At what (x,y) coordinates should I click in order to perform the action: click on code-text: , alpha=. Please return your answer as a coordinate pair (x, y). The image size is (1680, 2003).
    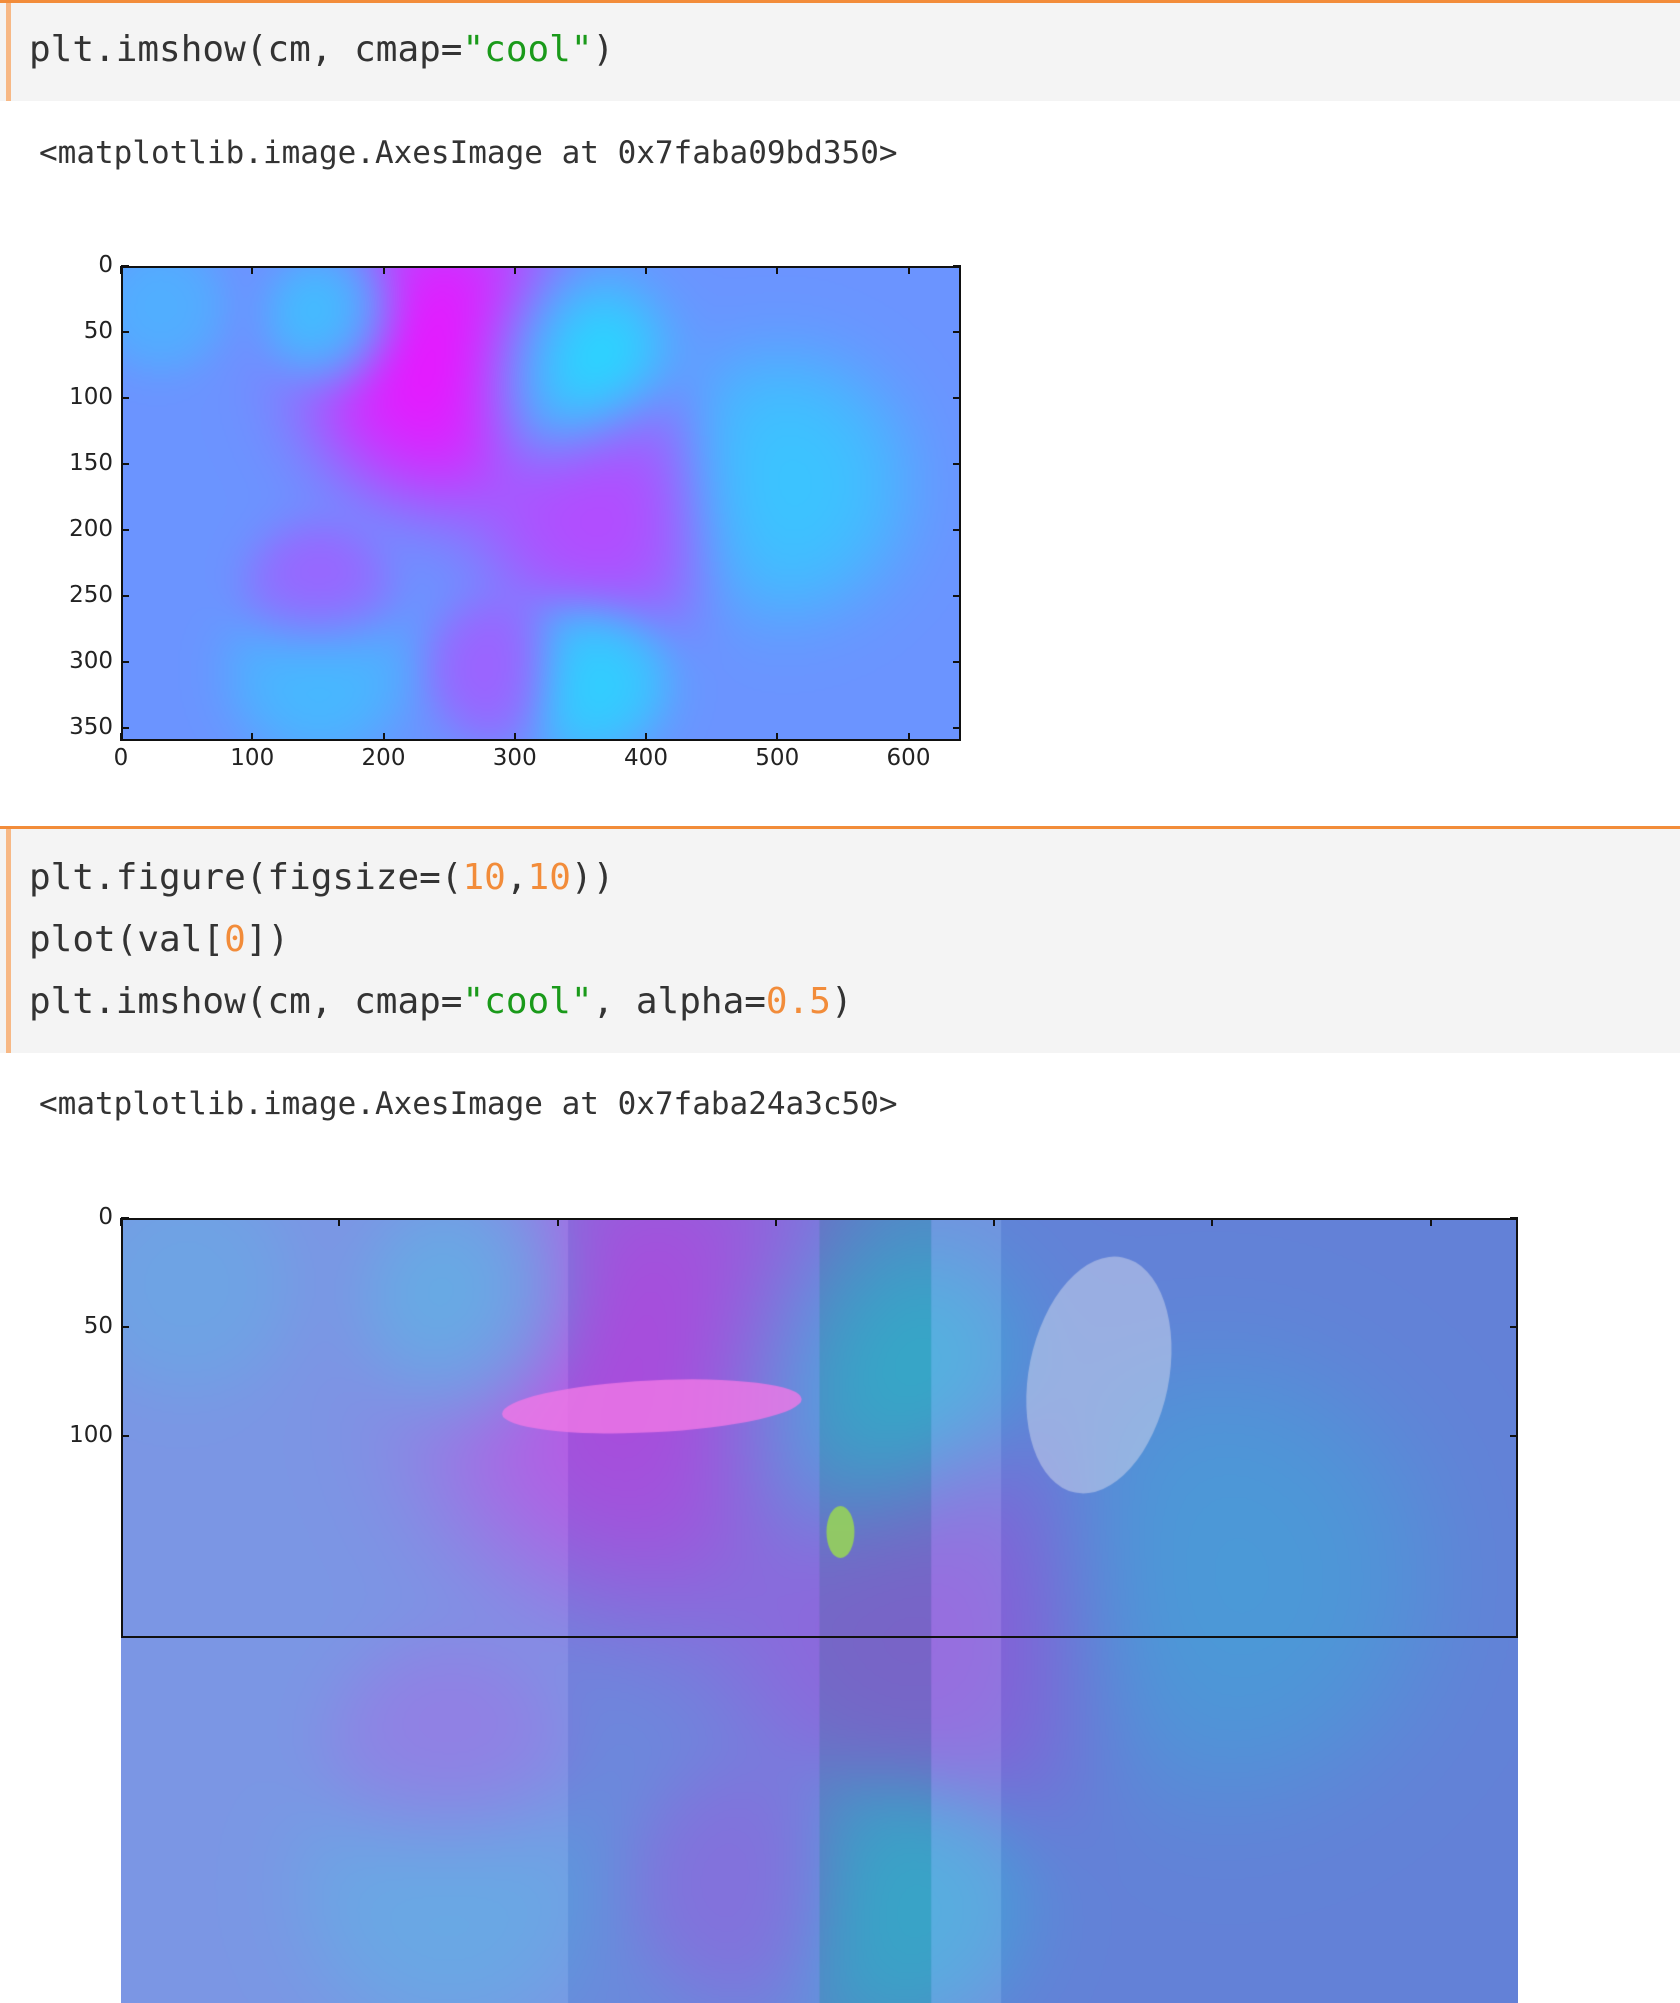
    Looking at the image, I should click on (679, 1001).